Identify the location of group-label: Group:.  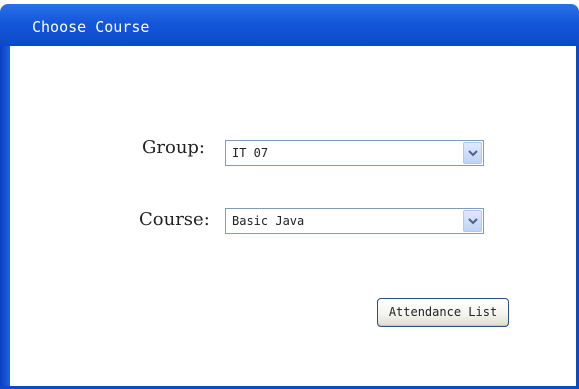
(173, 147).